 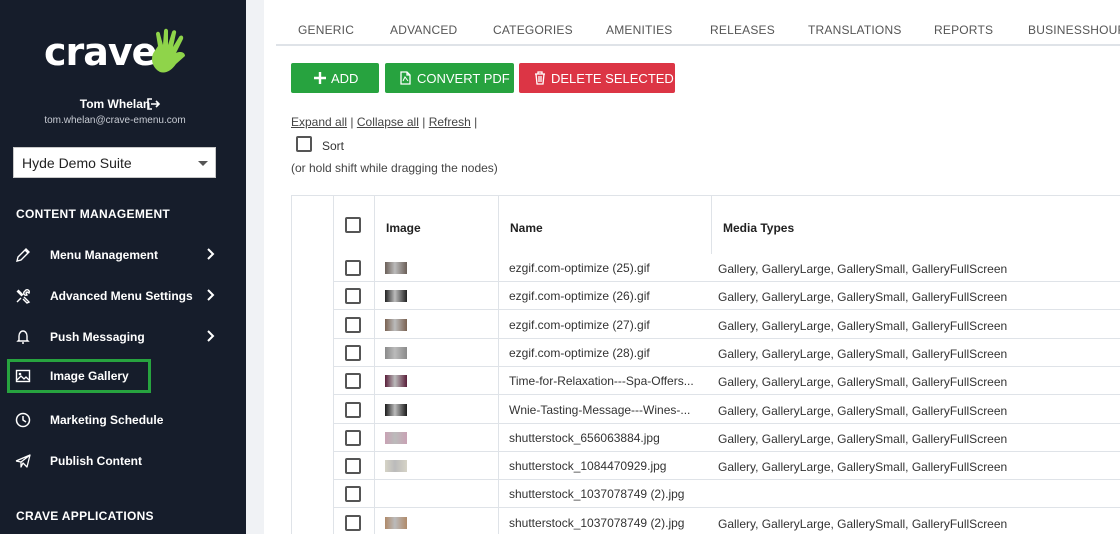 I want to click on image-icon, so click(x=23, y=376).